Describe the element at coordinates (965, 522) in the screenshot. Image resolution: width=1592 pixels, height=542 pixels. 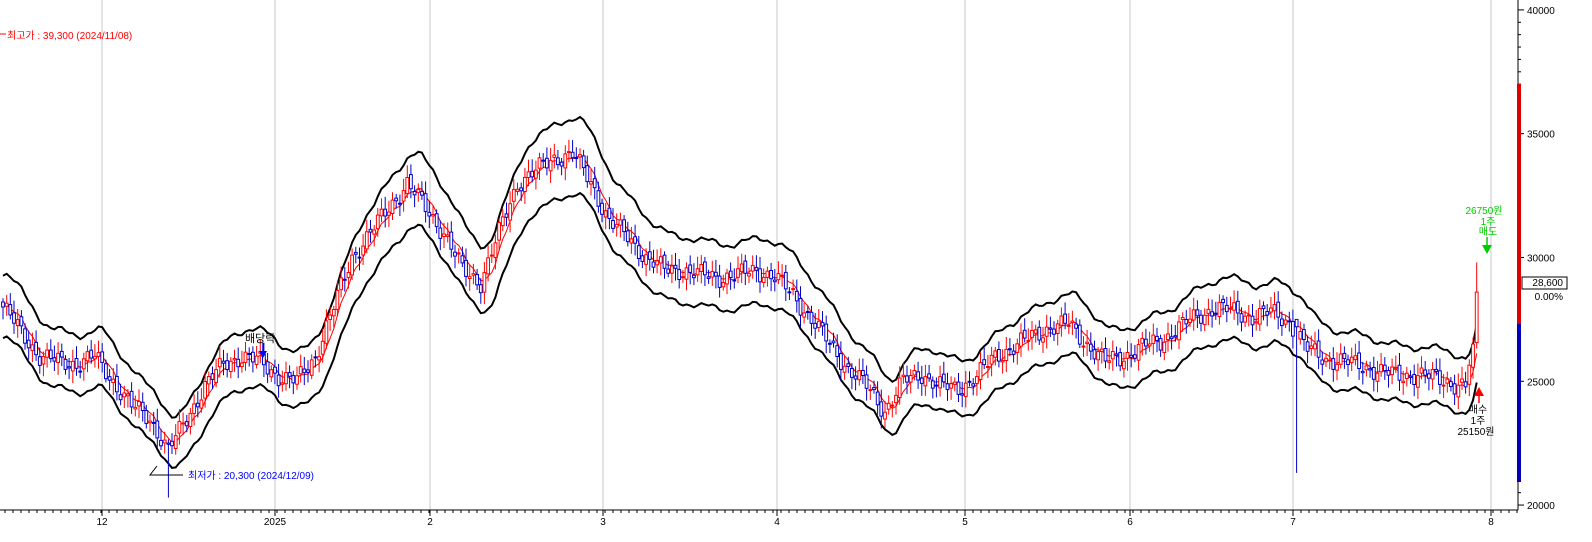
I see `x-tick-label: 5` at that location.